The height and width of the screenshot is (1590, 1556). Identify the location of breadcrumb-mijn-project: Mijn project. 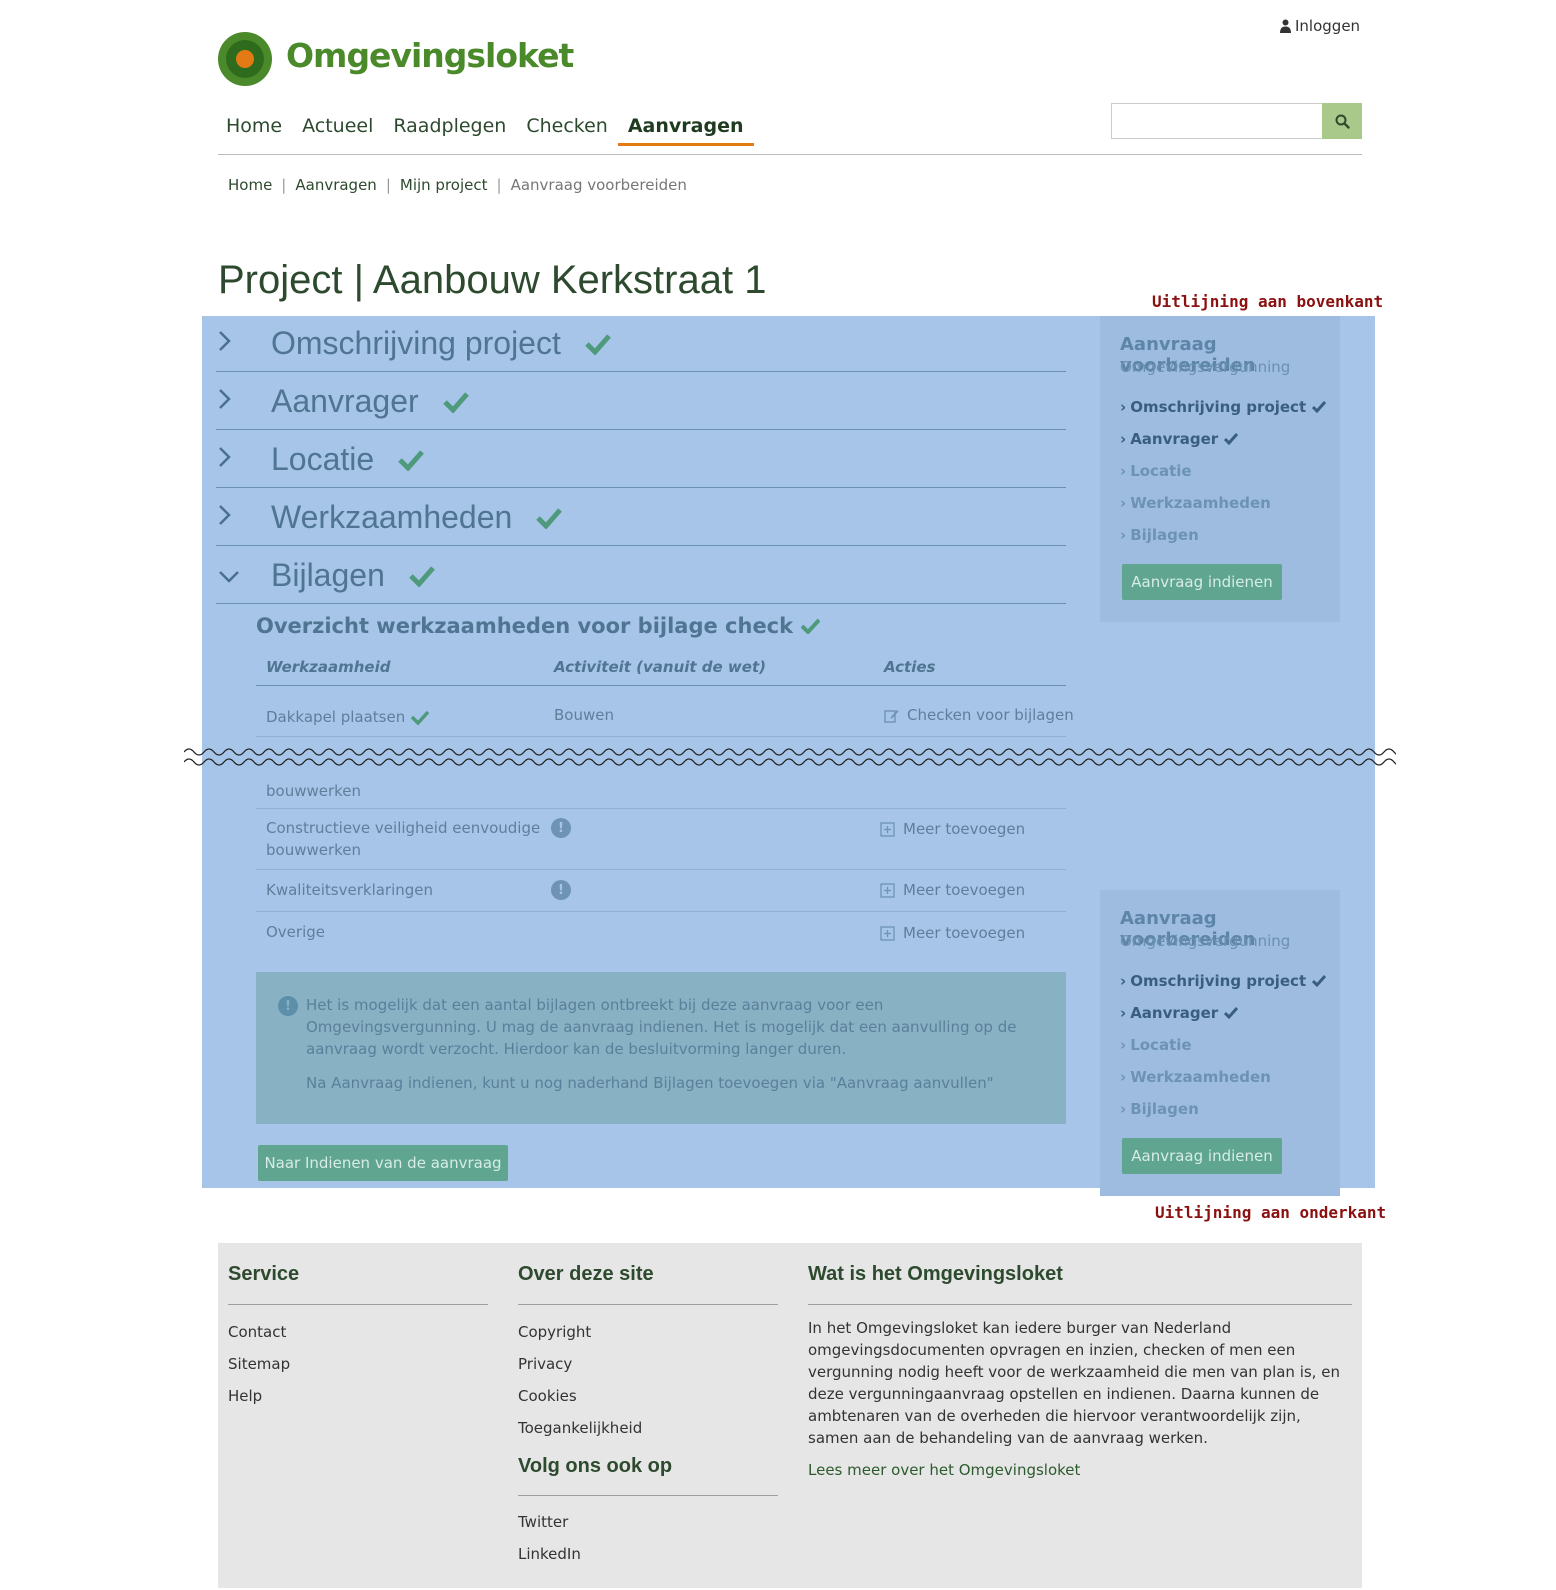
(444, 185).